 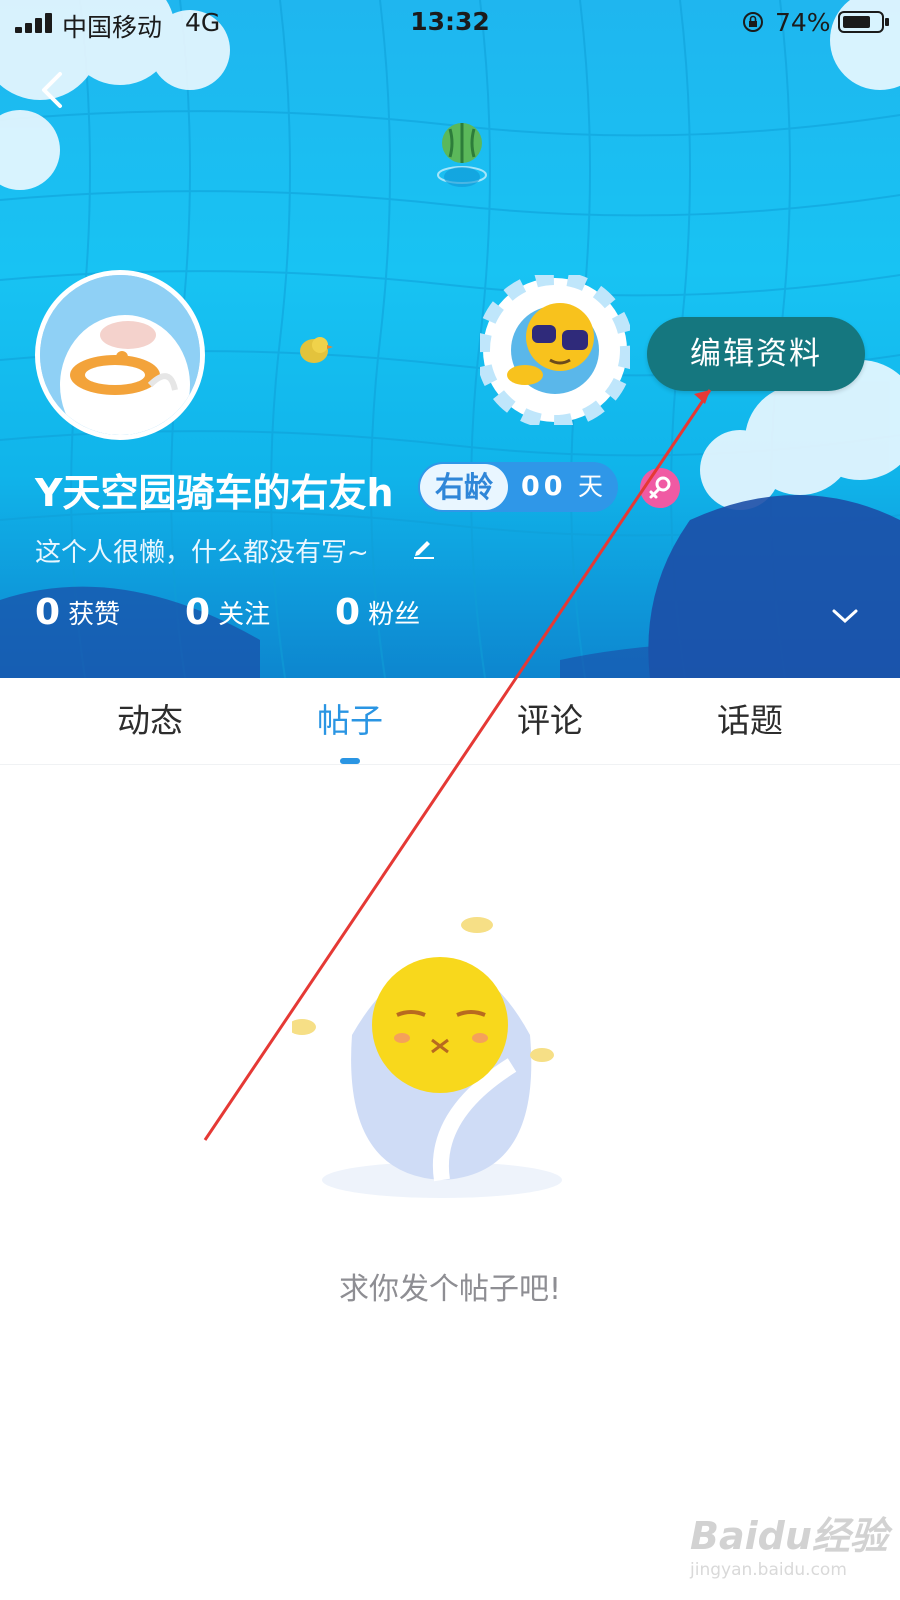 What do you see at coordinates (464, 487) in the screenshot?
I see `age-badge-label: 右龄` at bounding box center [464, 487].